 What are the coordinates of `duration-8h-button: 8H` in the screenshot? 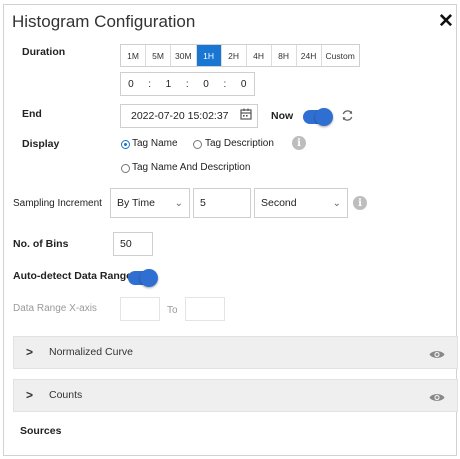 It's located at (284, 55).